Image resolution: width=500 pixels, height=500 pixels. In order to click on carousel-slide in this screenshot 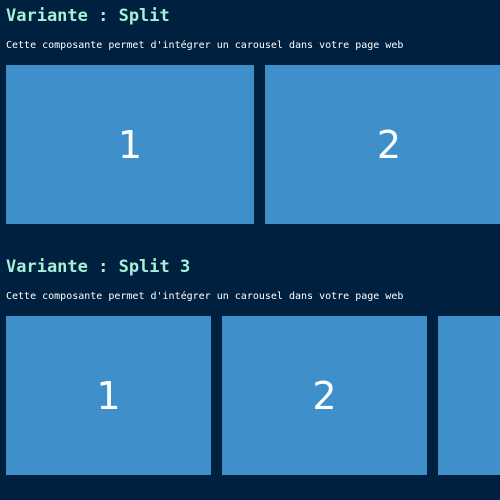, I will do `click(469, 395)`.